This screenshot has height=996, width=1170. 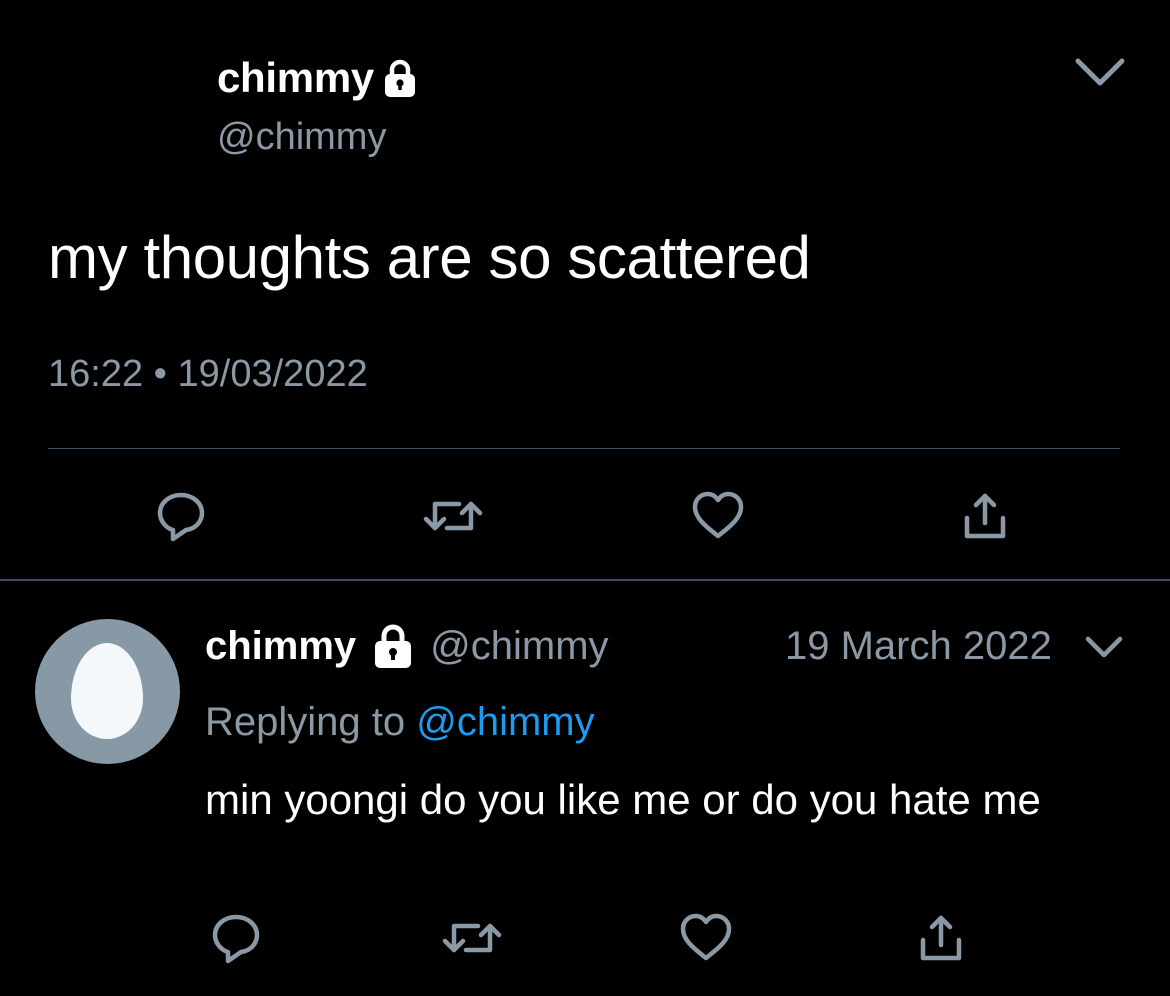 I want to click on avatar, so click(x=107, y=691).